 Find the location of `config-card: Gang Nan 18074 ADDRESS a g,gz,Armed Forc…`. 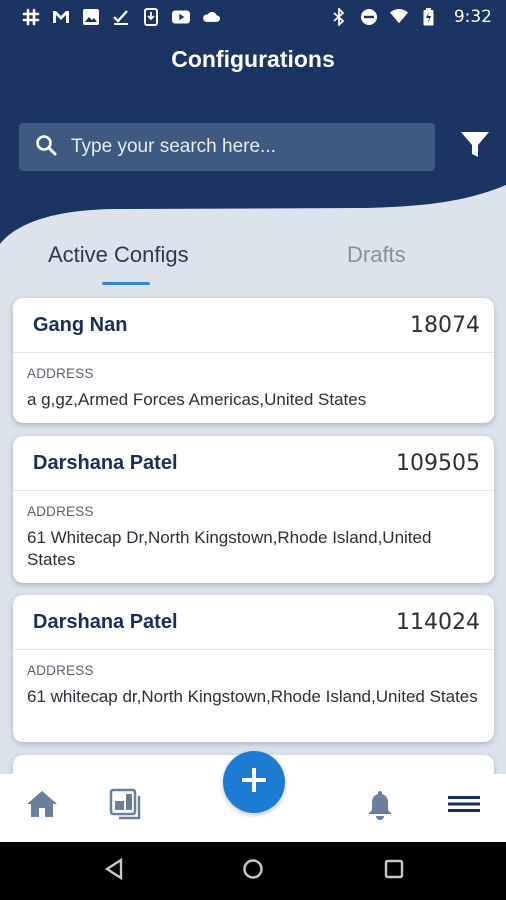

config-card: Gang Nan 18074 ADDRESS a g,gz,Armed Forc… is located at coordinates (253, 360).